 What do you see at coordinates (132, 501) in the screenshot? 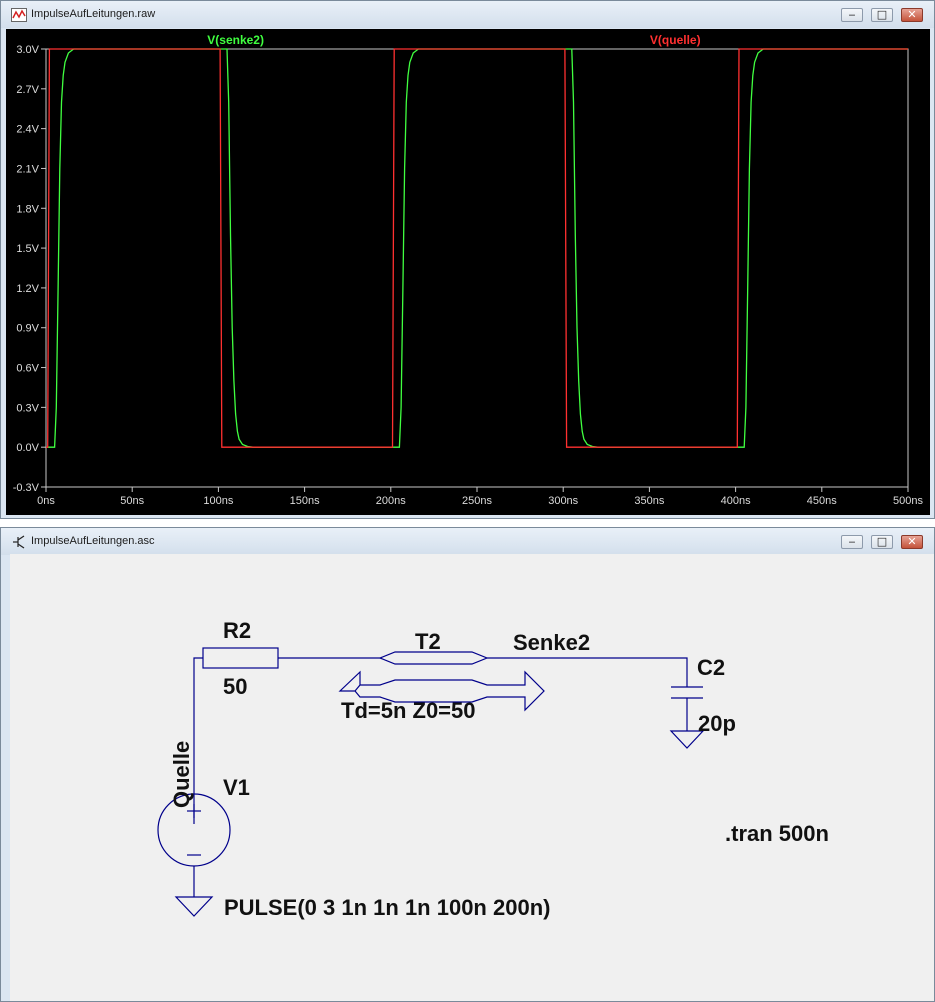
I see `x-tick-label: 50ns` at bounding box center [132, 501].